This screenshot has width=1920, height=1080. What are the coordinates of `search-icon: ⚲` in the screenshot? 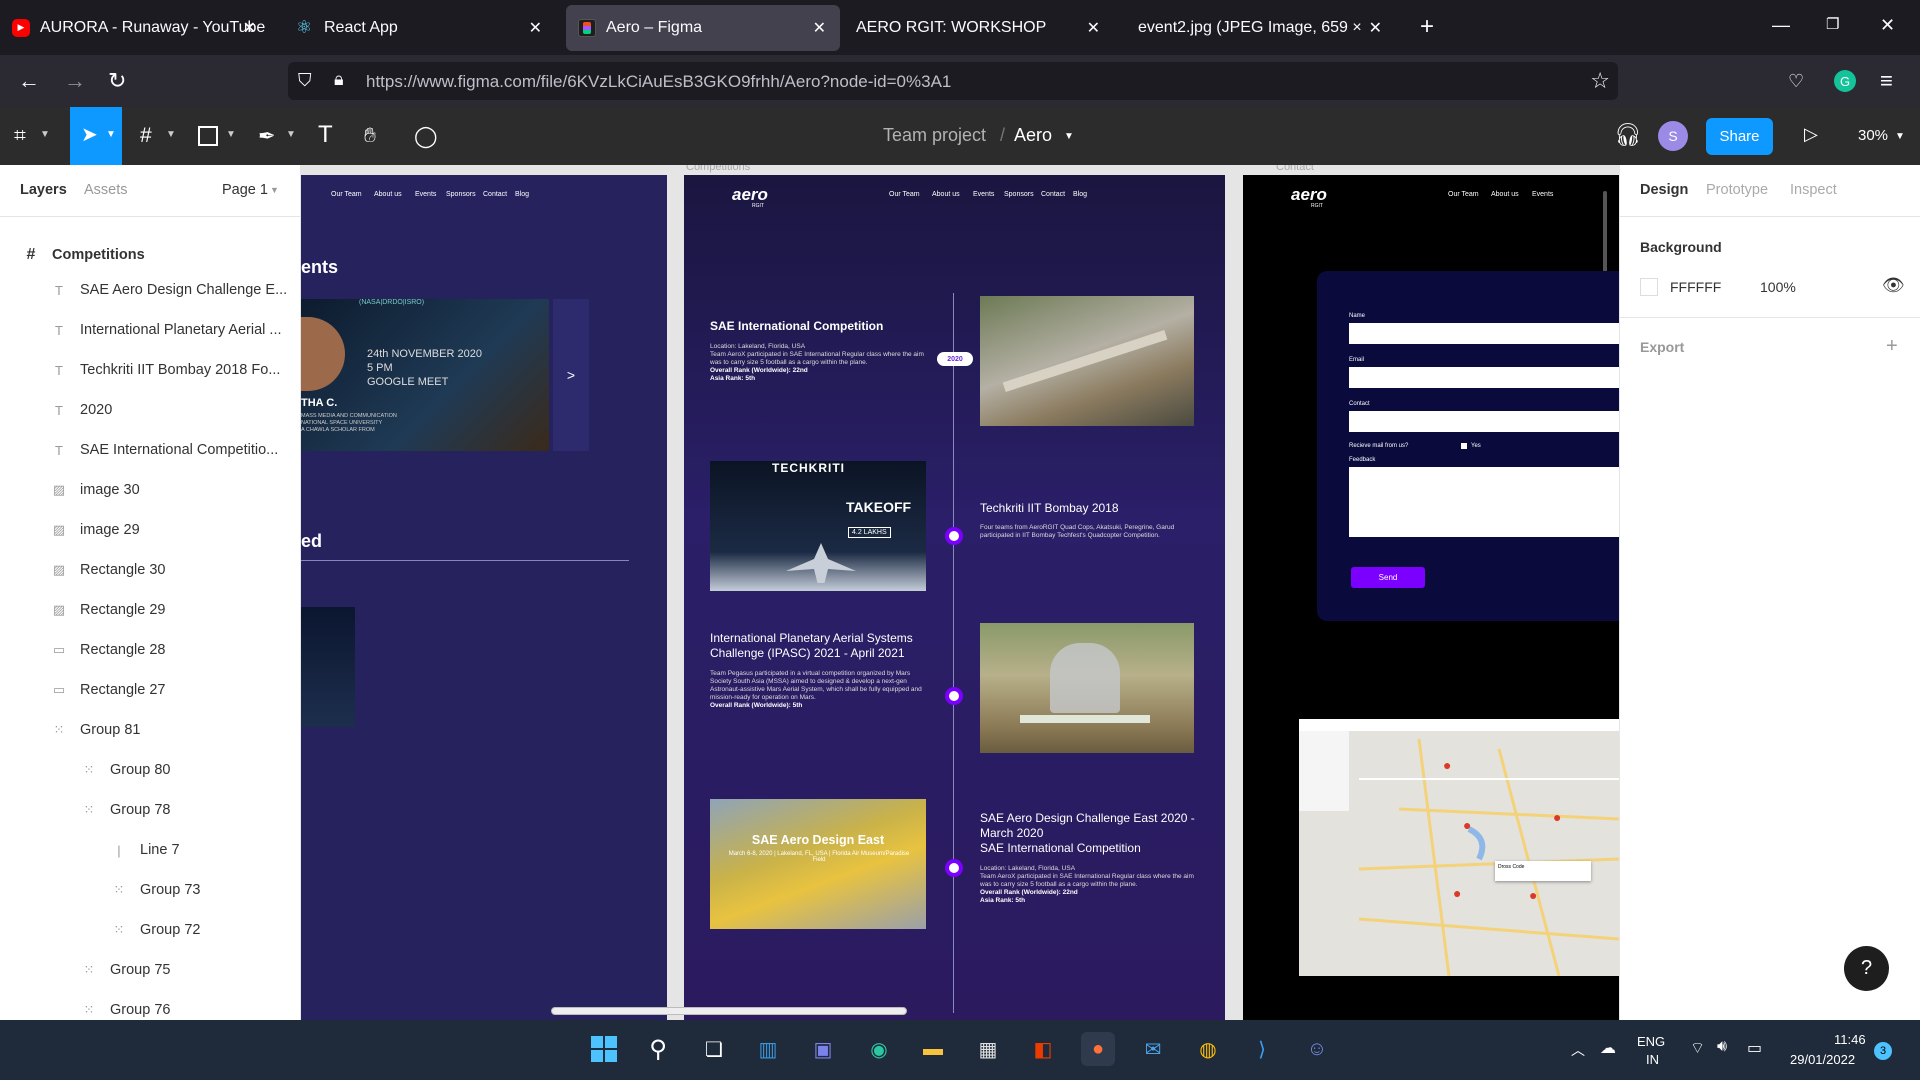 It's located at (658, 1049).